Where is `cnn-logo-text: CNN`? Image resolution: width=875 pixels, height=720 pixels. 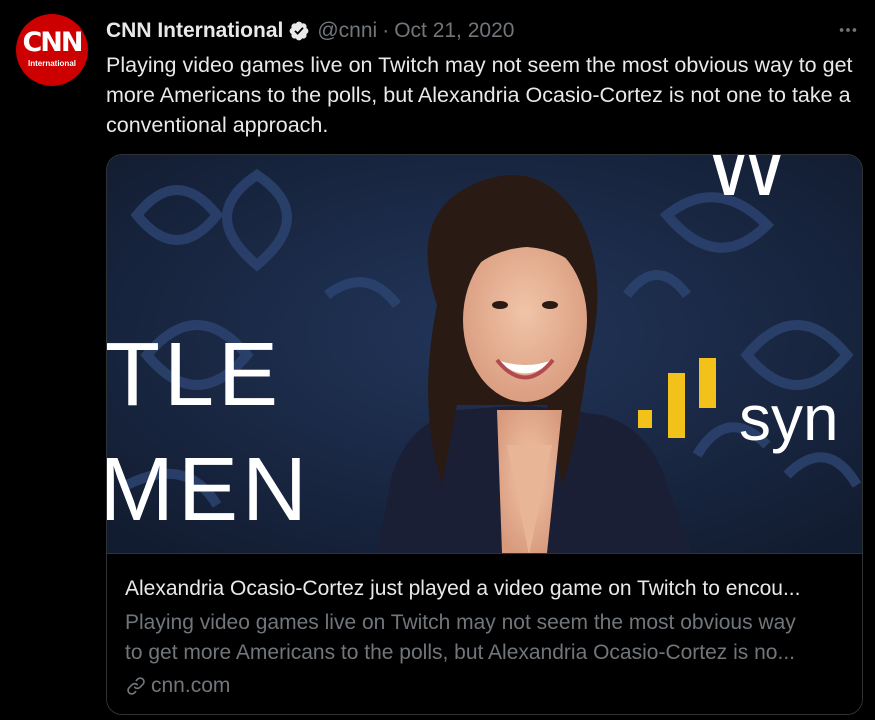
cnn-logo-text: CNN is located at coordinates (52, 42).